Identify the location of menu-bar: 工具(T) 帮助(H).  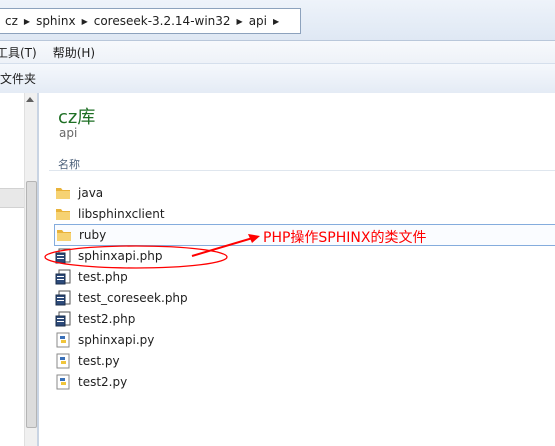
(277, 52).